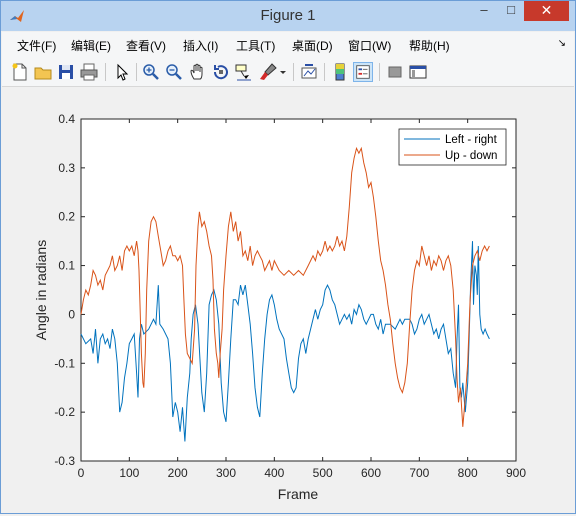 Image resolution: width=576 pixels, height=516 pixels. What do you see at coordinates (468, 473) in the screenshot?
I see `x-tick-label: 800` at bounding box center [468, 473].